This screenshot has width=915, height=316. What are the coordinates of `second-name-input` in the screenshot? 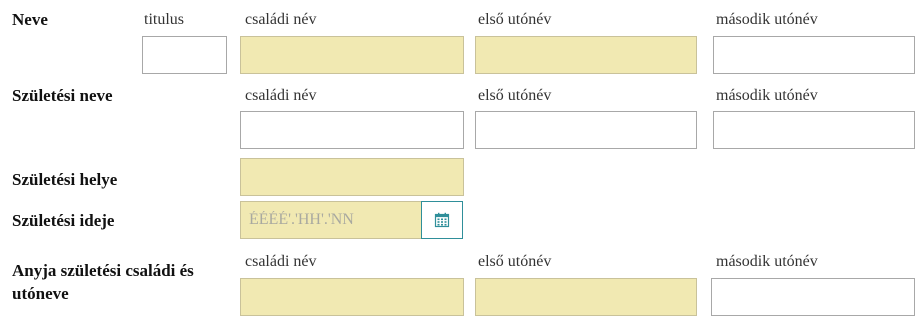 It's located at (814, 55).